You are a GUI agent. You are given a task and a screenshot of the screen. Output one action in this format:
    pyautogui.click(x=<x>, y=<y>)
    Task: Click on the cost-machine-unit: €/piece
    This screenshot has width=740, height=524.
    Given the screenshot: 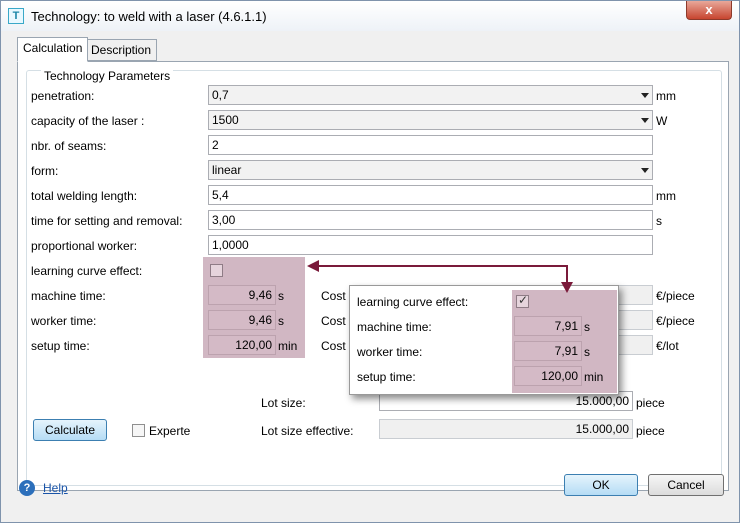 What is the action you would take?
    pyautogui.click(x=675, y=296)
    